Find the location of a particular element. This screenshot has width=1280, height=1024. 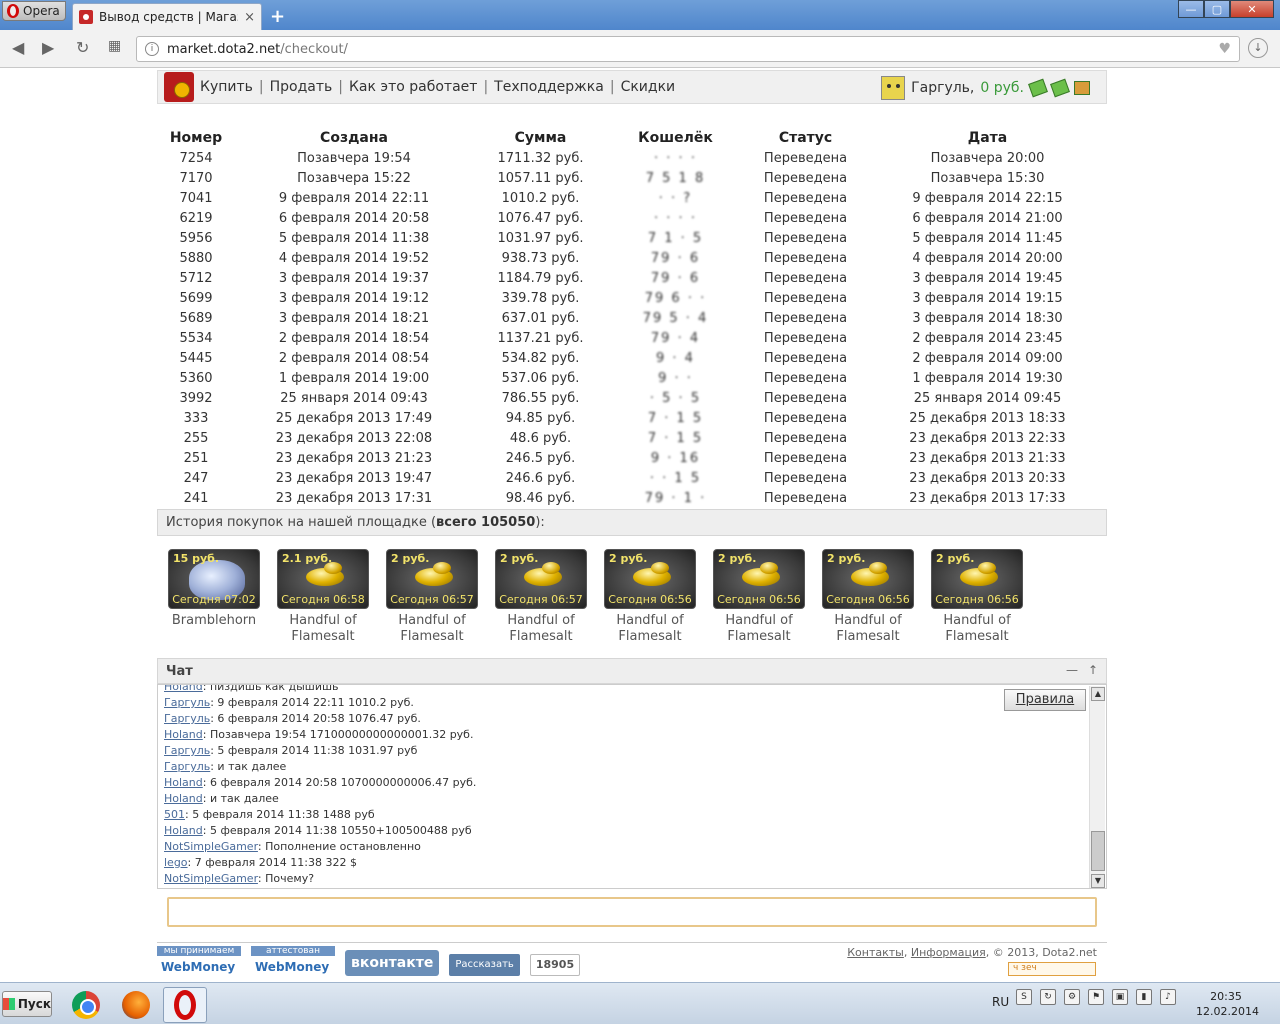

speed-dial-grid-icon: ▦ is located at coordinates (114, 46).